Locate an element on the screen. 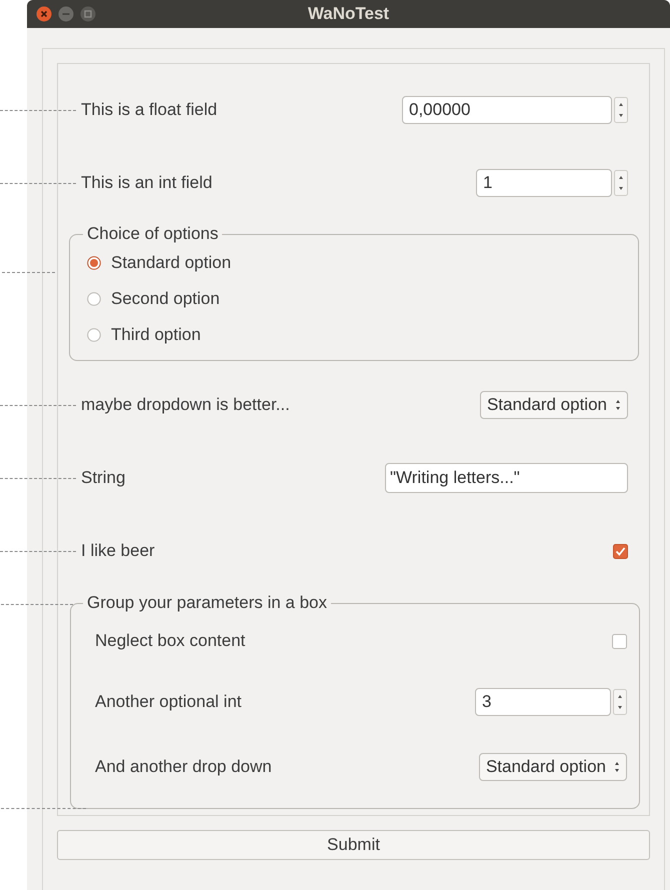 Image resolution: width=670 pixels, height=890 pixels. field-label: Neglect box content is located at coordinates (170, 641).